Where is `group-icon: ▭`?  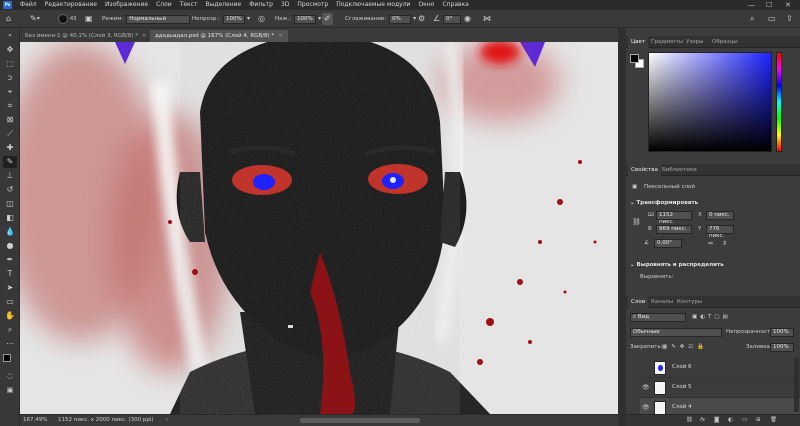 group-icon: ▭ is located at coordinates (744, 420).